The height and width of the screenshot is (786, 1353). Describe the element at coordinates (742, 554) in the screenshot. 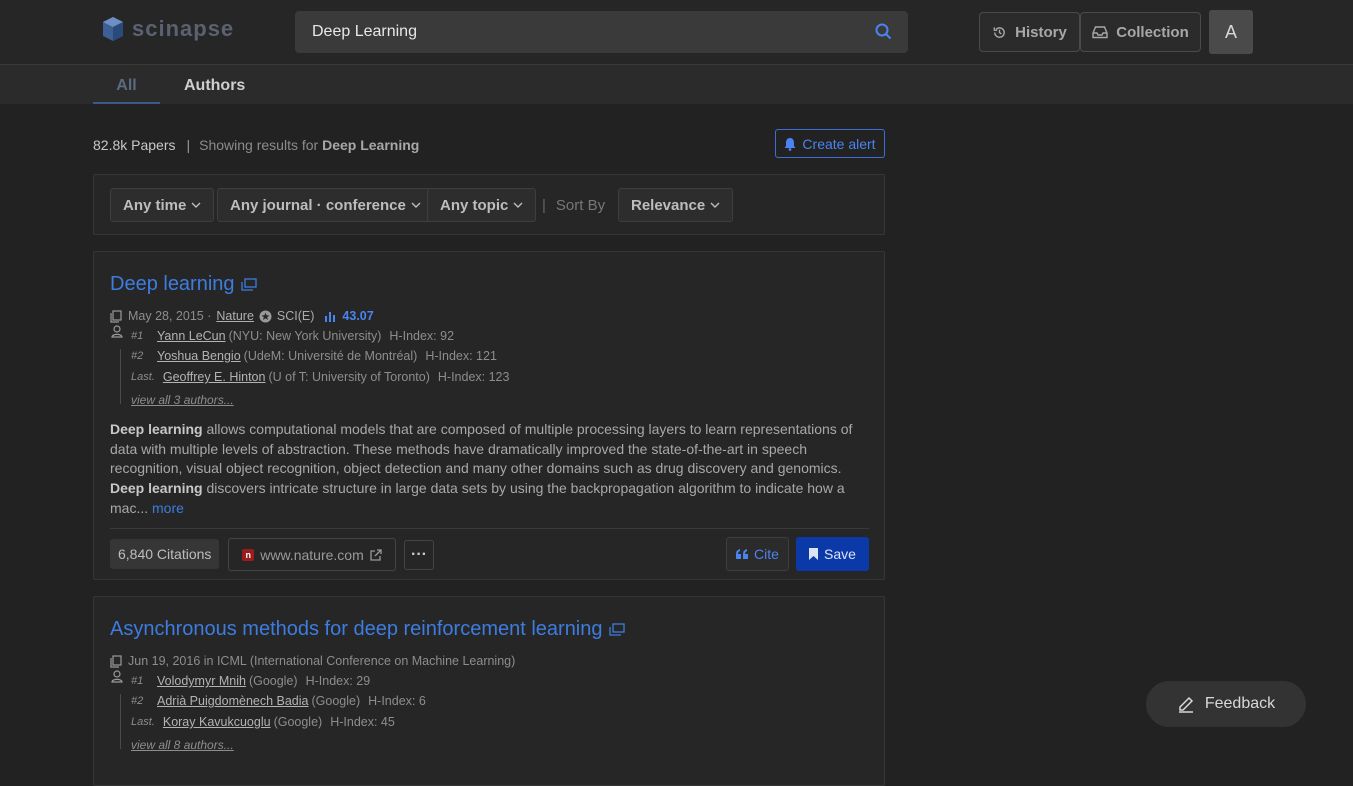

I see `quote-icon` at that location.